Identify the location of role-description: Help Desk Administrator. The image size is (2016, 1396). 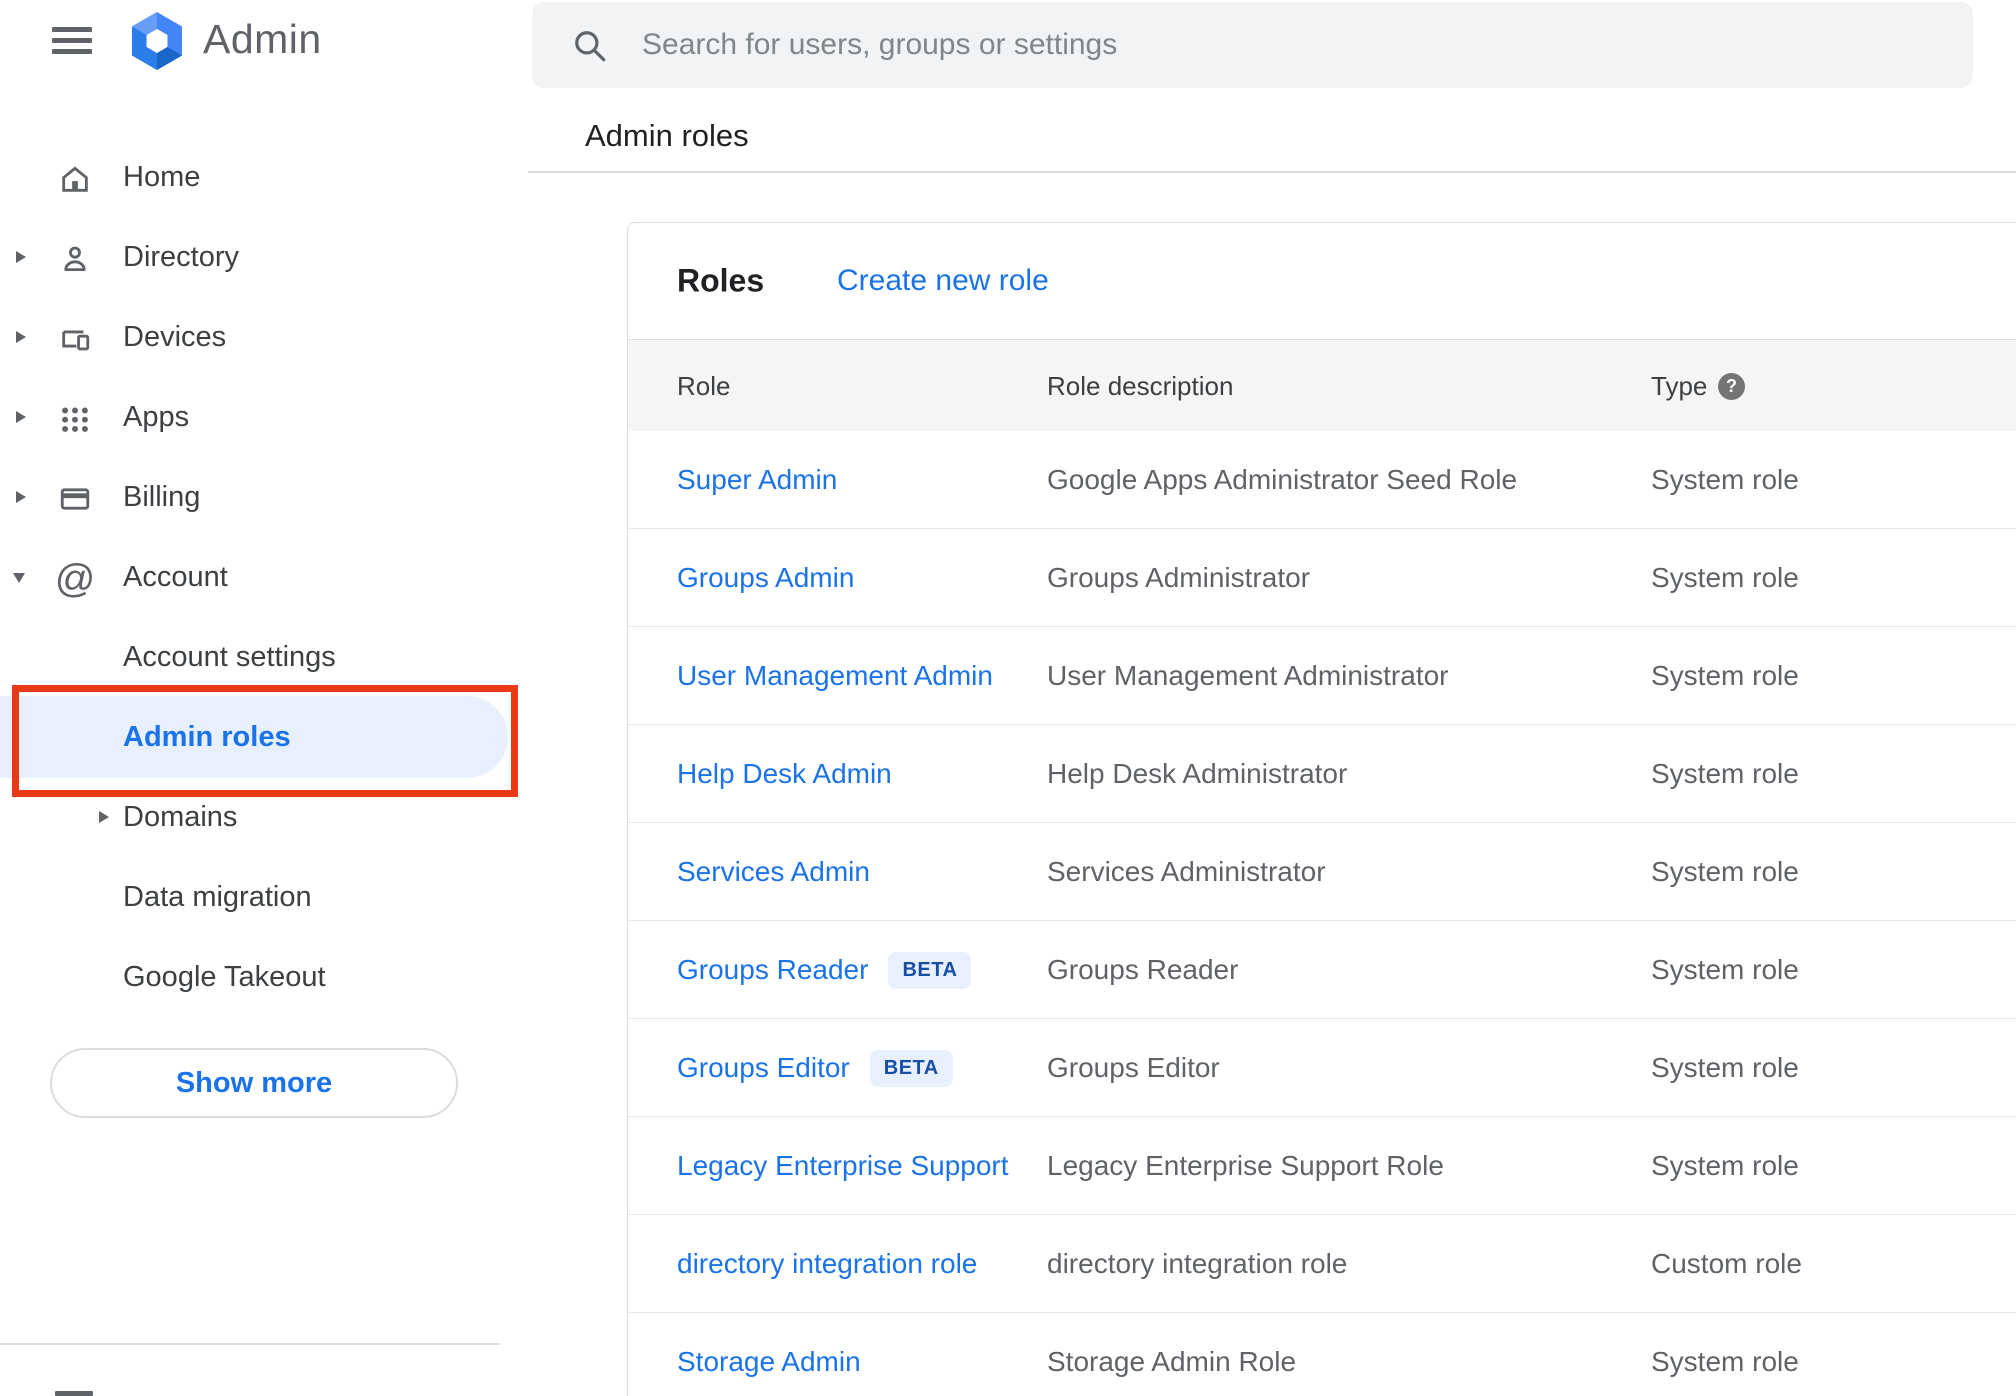
(1197, 773).